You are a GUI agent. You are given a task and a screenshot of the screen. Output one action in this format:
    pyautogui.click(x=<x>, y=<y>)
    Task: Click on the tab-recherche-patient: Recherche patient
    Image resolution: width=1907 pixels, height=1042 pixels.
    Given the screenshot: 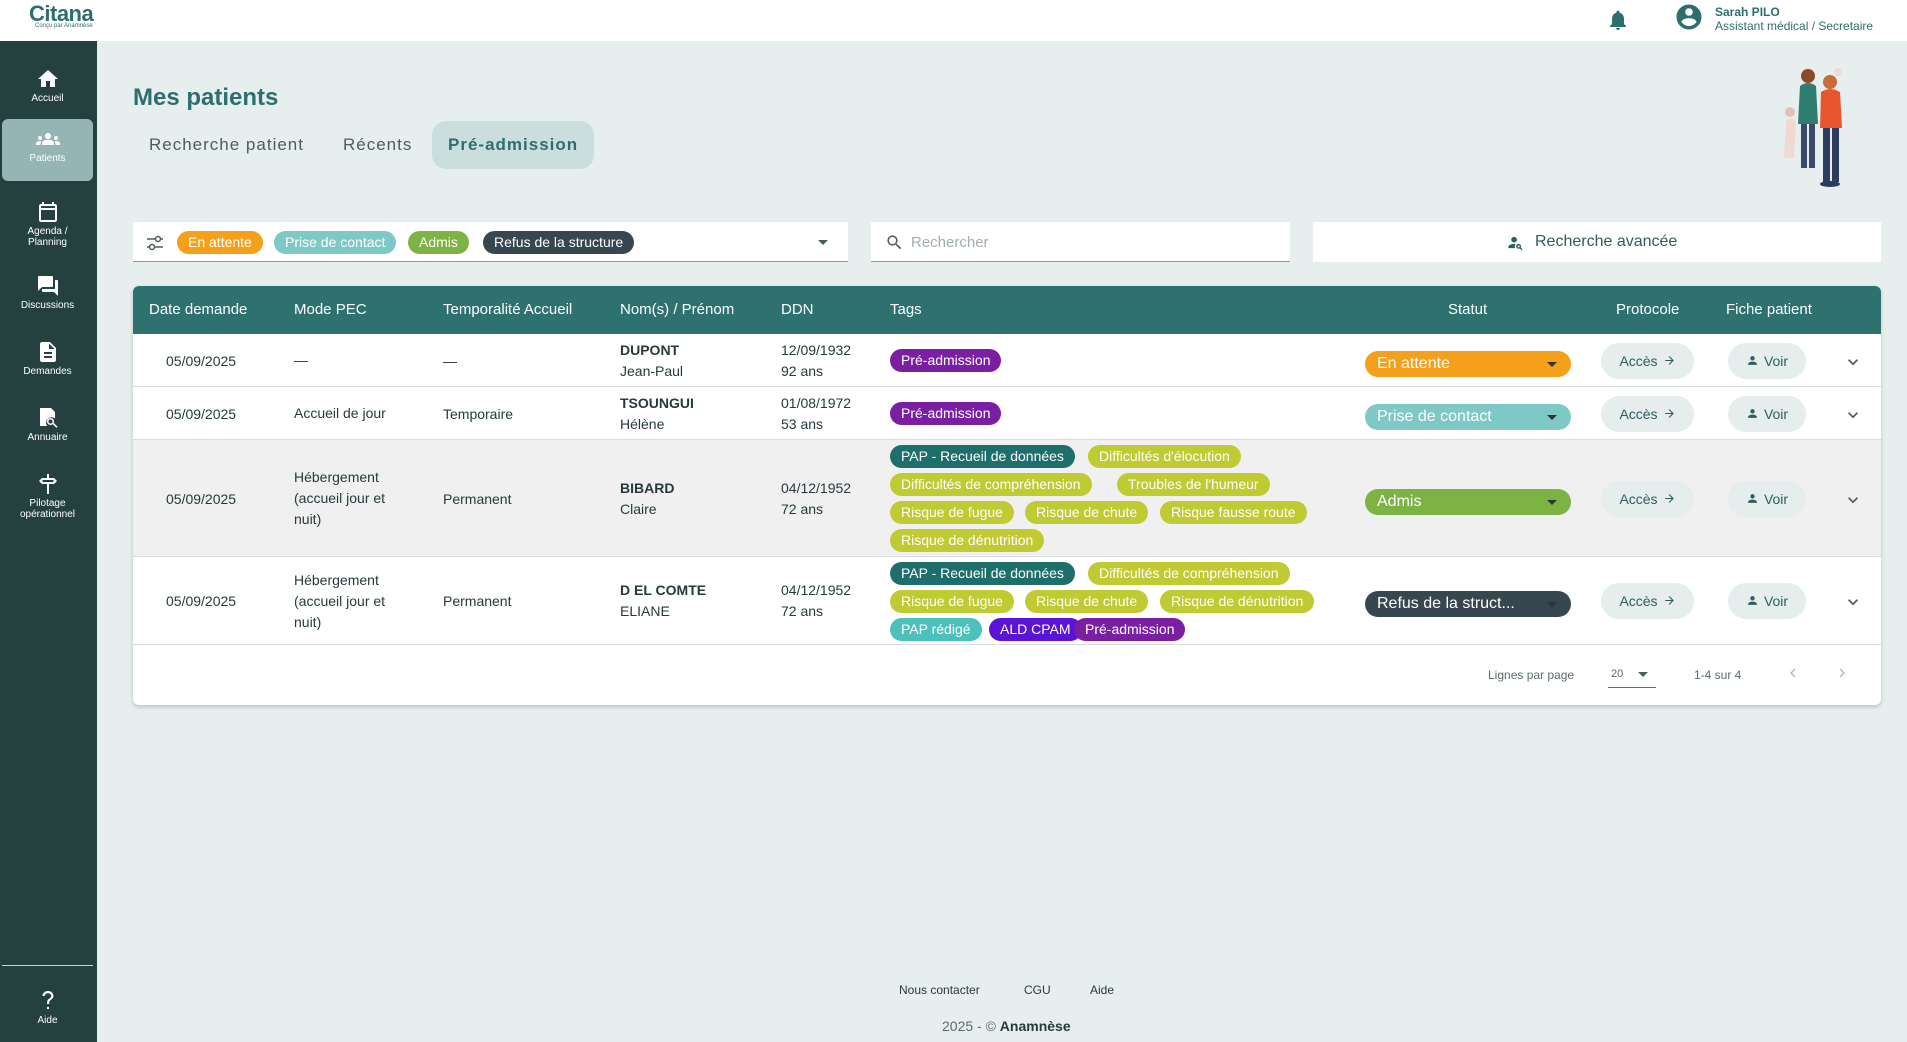 What is the action you would take?
    pyautogui.click(x=226, y=145)
    